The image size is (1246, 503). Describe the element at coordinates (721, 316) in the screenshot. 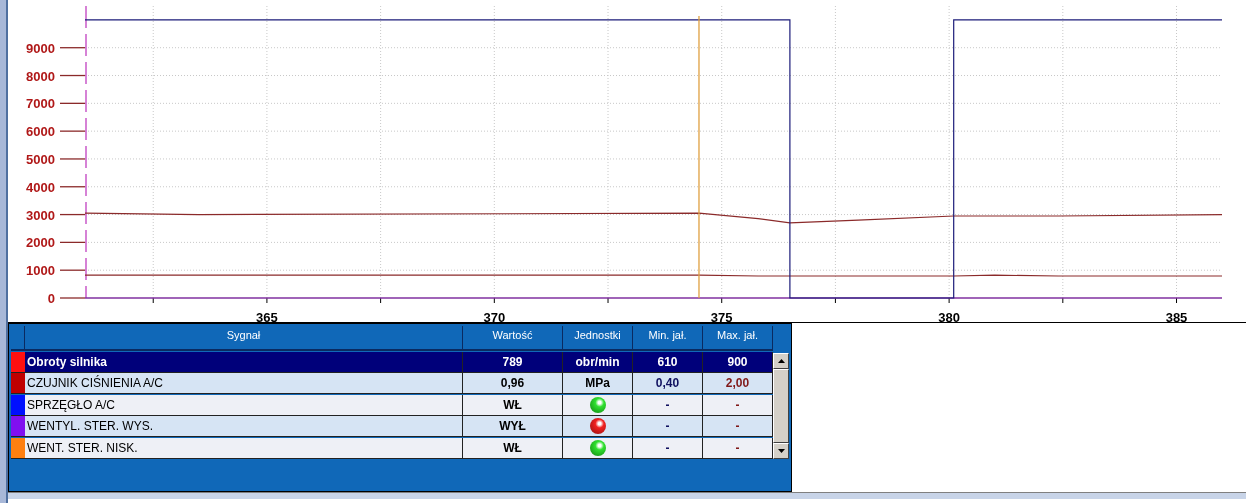

I see `x-tick-label: 375` at that location.